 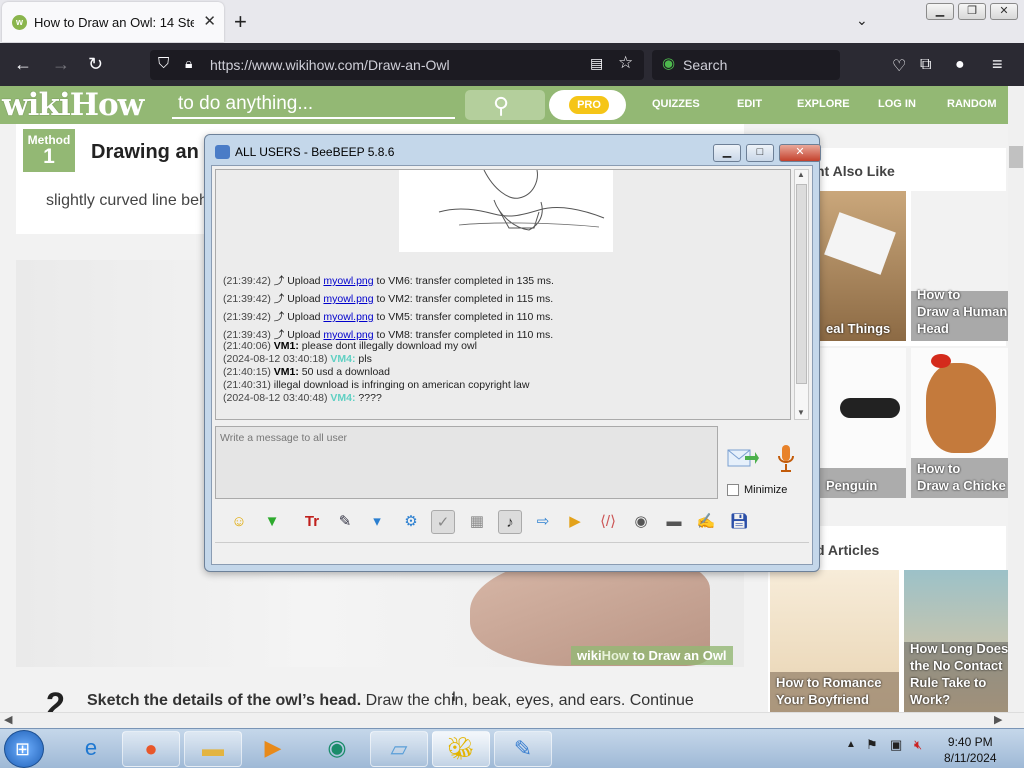 What do you see at coordinates (512, 720) in the screenshot?
I see `page-horizontal-scrollbar: ◀ ▶` at bounding box center [512, 720].